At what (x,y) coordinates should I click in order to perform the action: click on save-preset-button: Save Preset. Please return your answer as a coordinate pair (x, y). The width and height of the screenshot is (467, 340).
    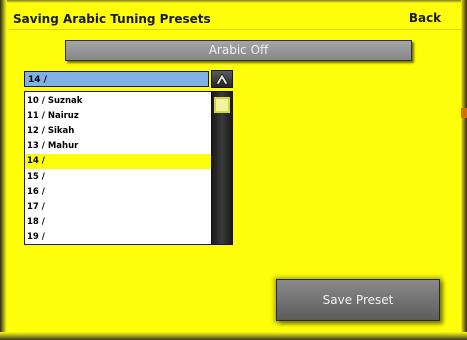
    Looking at the image, I should click on (358, 300).